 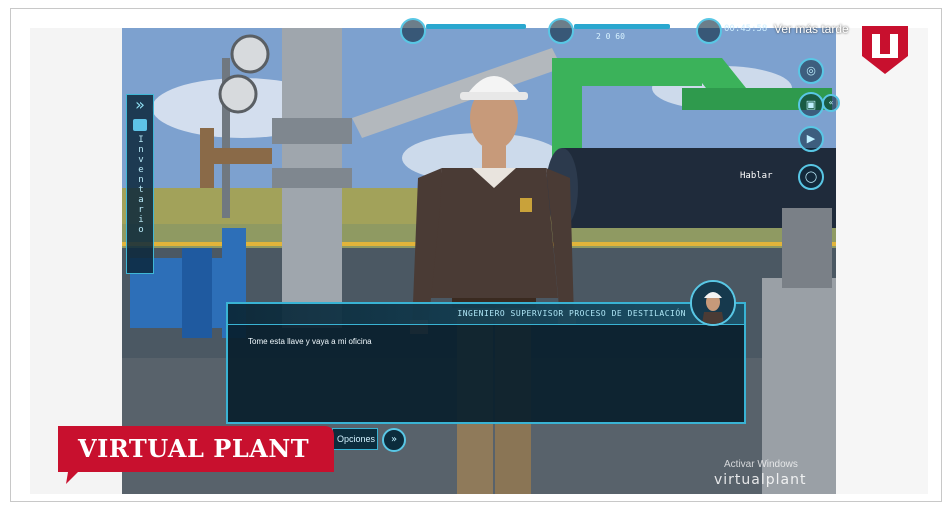 What do you see at coordinates (756, 176) in the screenshot?
I see `talk-label: Hablar` at bounding box center [756, 176].